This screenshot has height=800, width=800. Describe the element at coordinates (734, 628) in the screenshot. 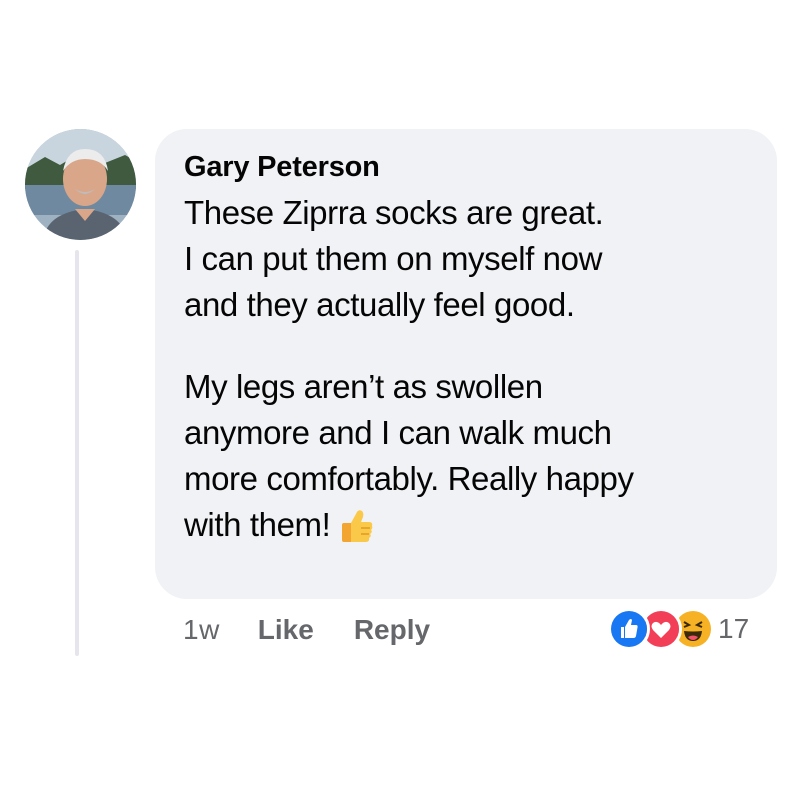

I see `reaction-count: 17` at that location.